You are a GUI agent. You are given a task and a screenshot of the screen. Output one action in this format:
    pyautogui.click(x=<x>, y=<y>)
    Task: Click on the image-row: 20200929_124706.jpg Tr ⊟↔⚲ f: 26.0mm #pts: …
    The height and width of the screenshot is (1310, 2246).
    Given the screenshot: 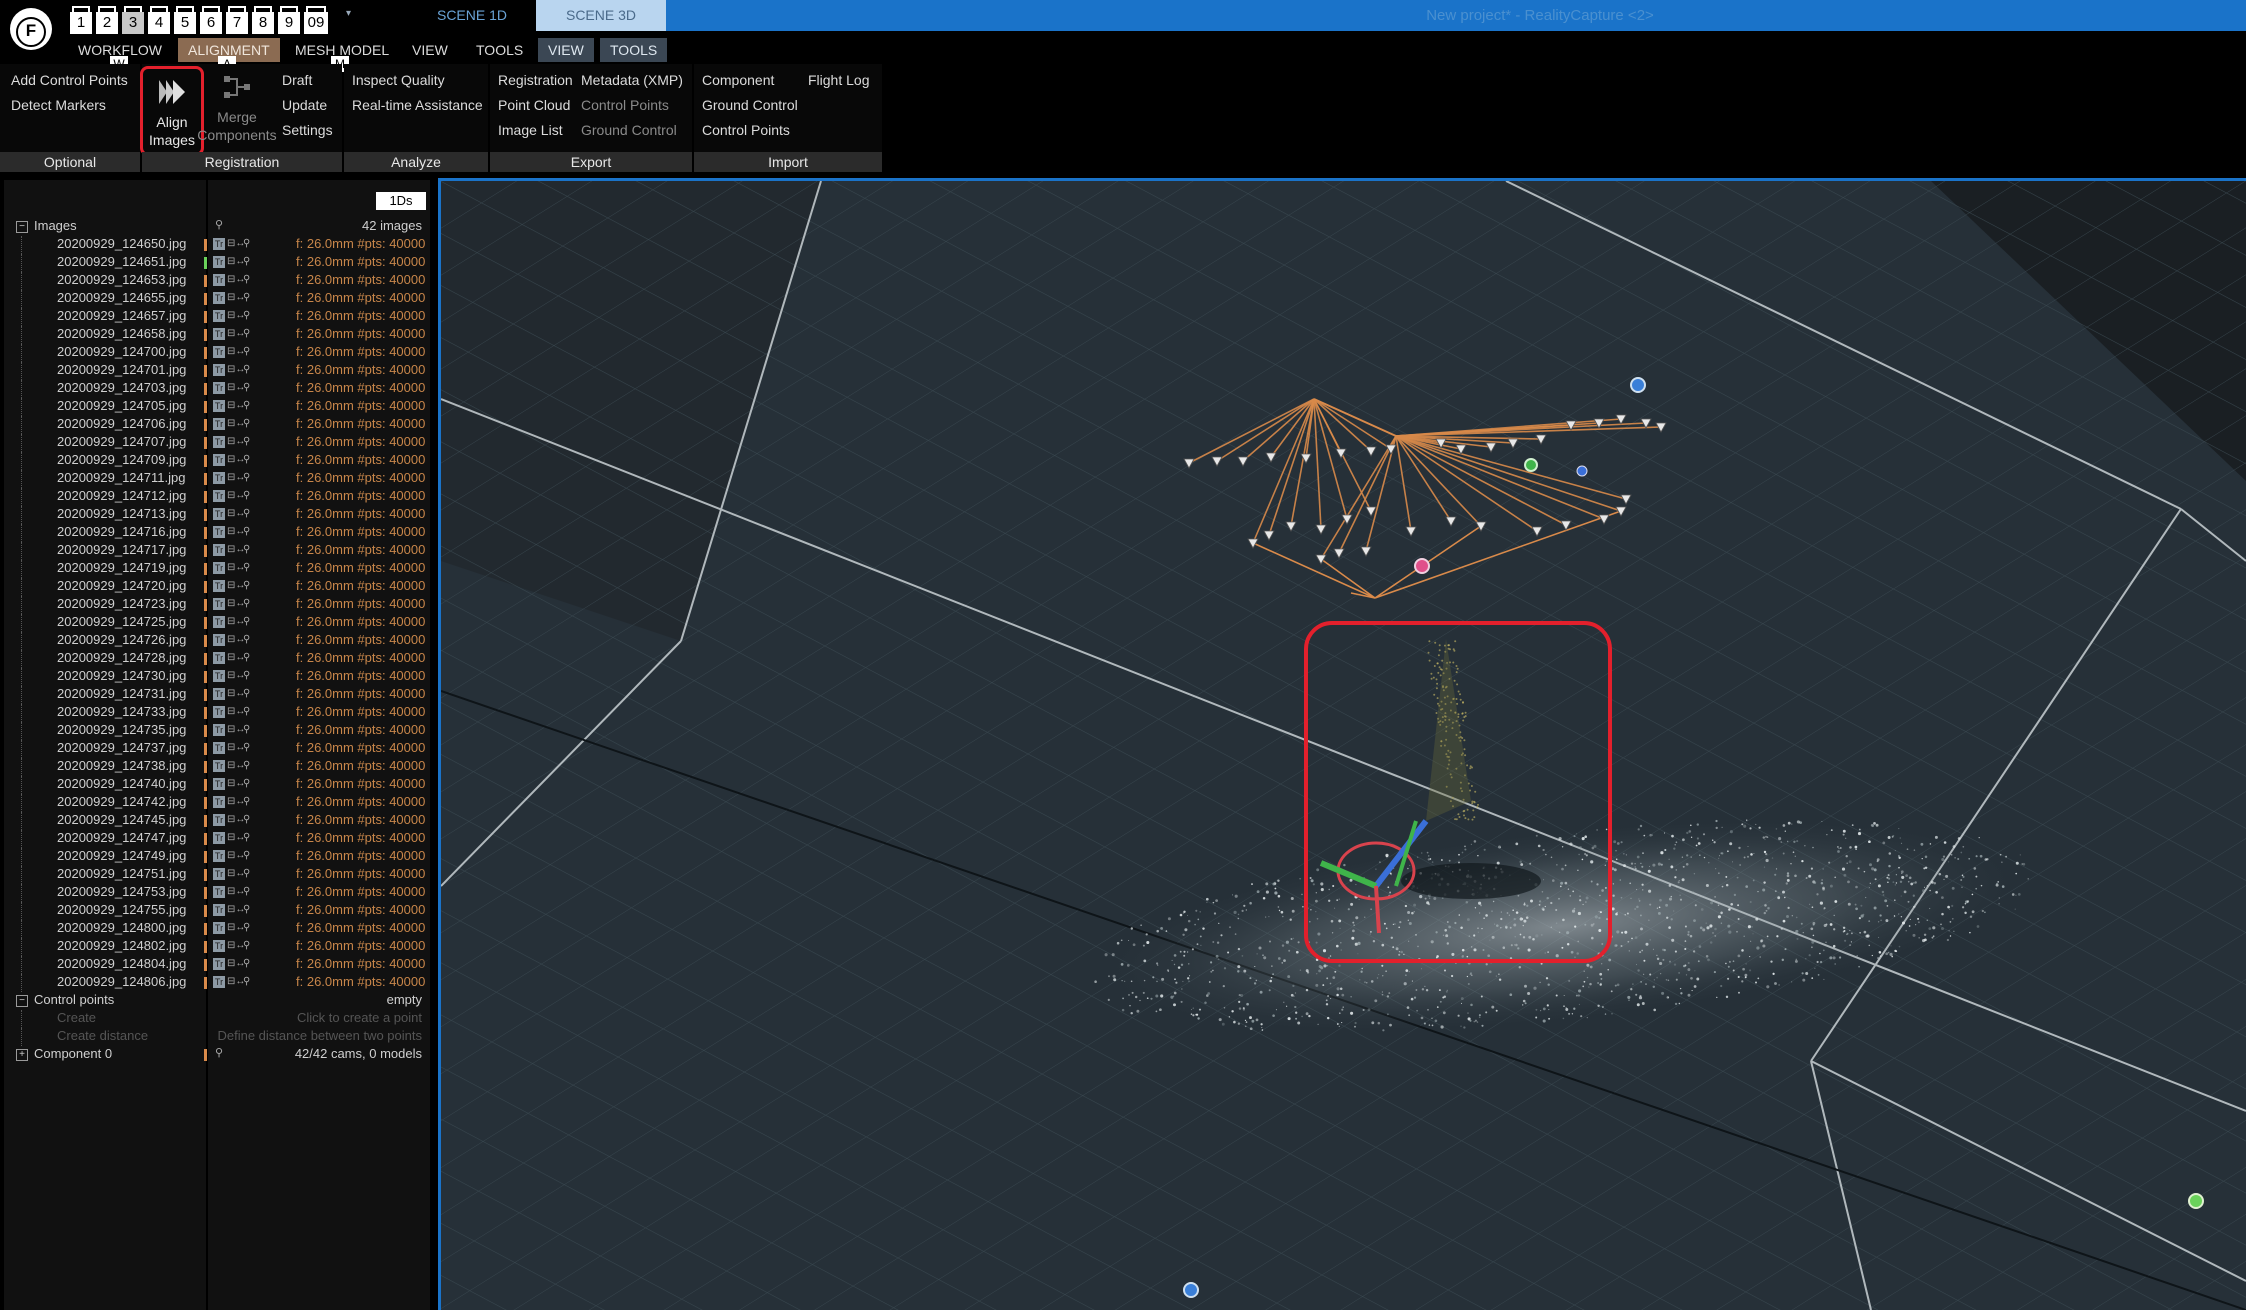 What is the action you would take?
    pyautogui.click(x=217, y=425)
    